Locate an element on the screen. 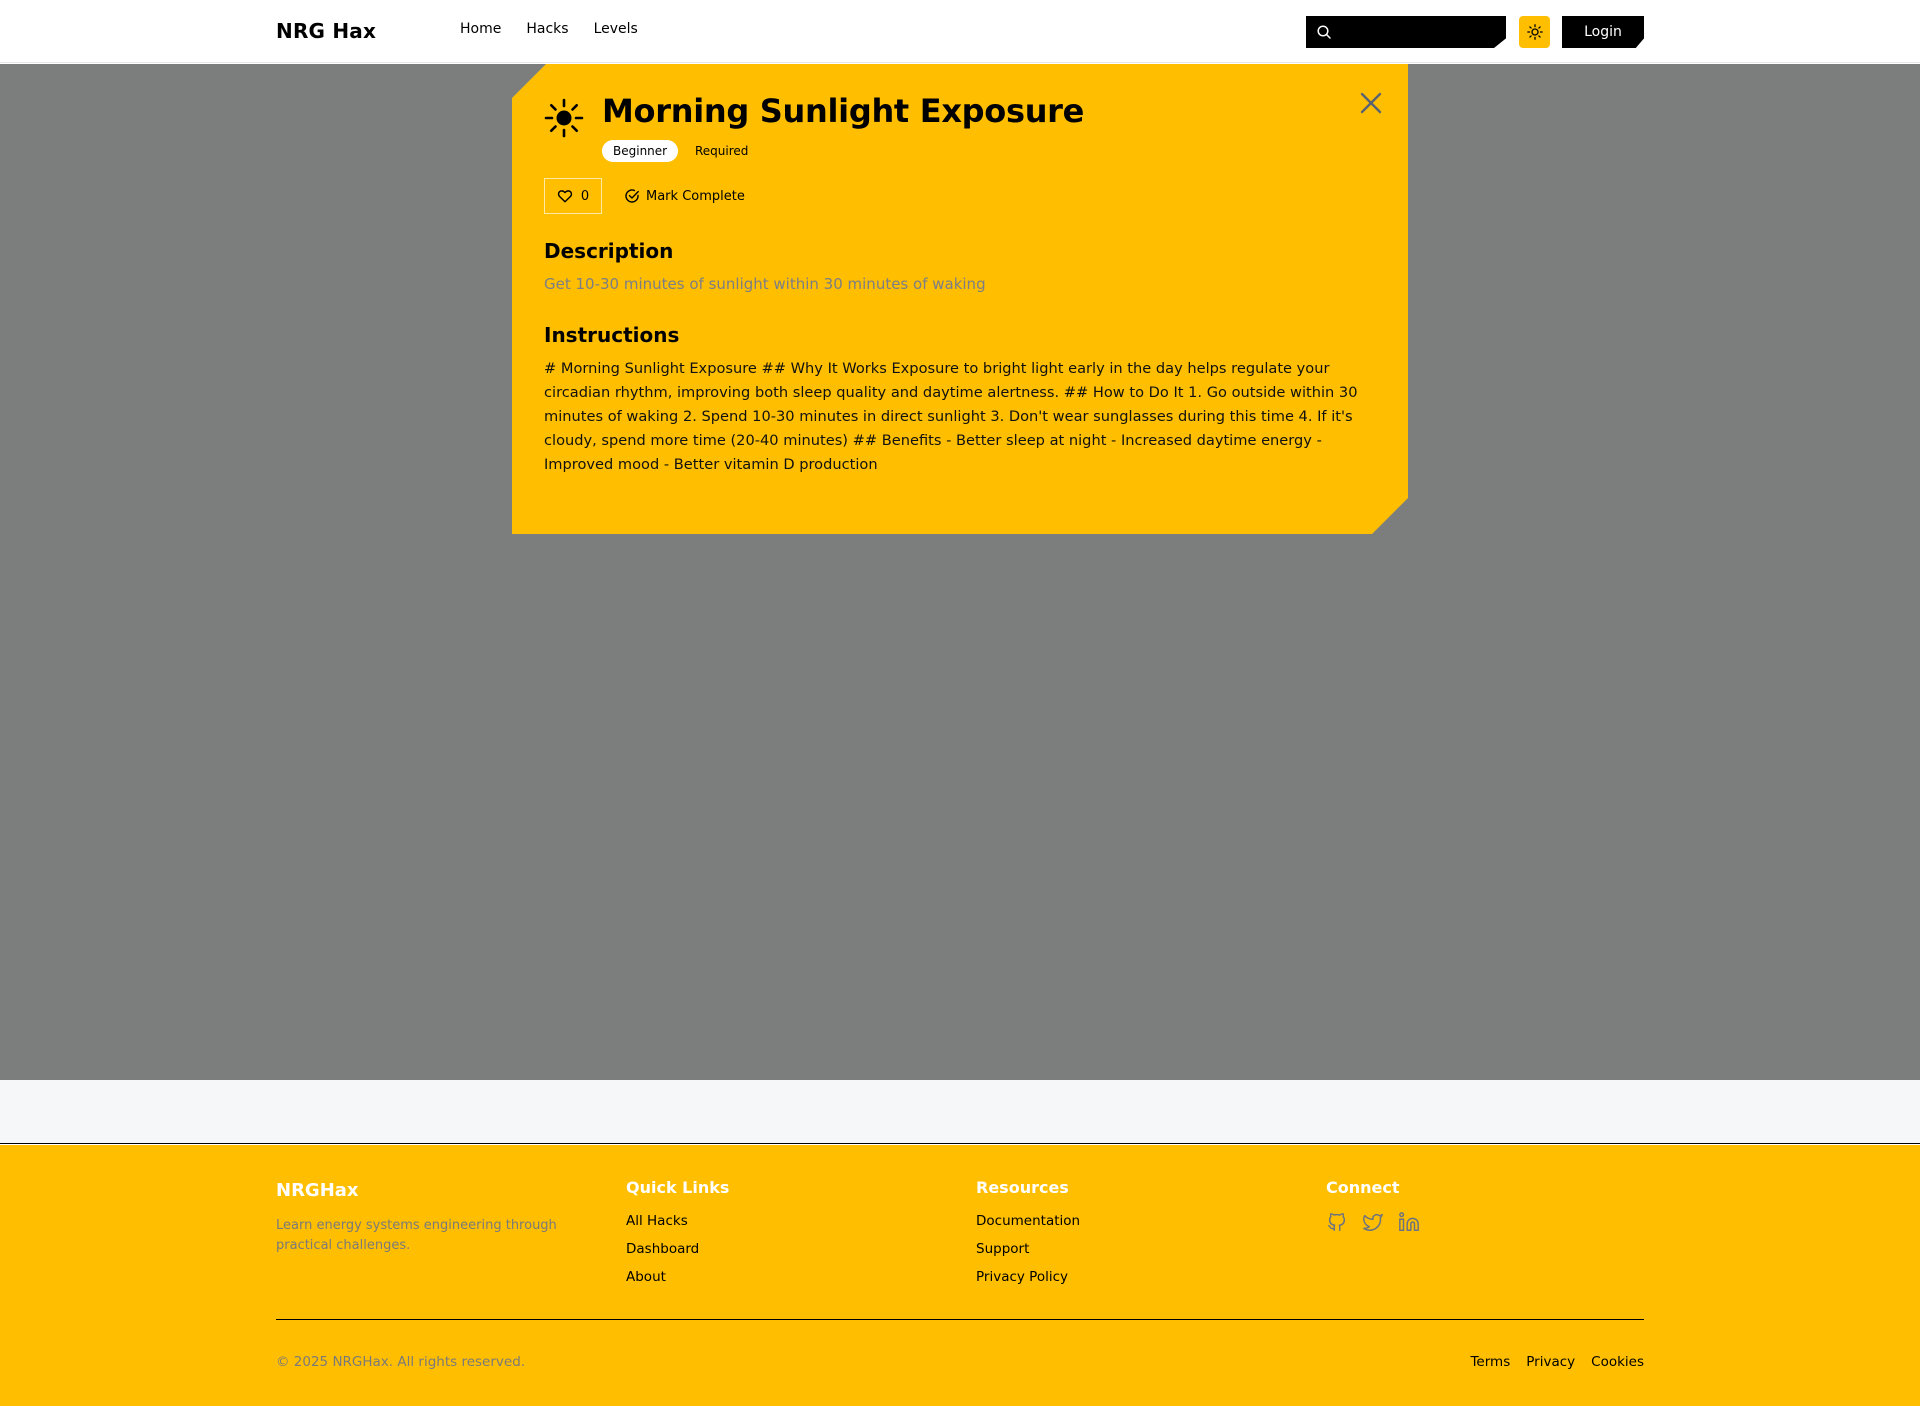  resources-list: Documentation Support Privacy Policy is located at coordinates (1028, 1249).